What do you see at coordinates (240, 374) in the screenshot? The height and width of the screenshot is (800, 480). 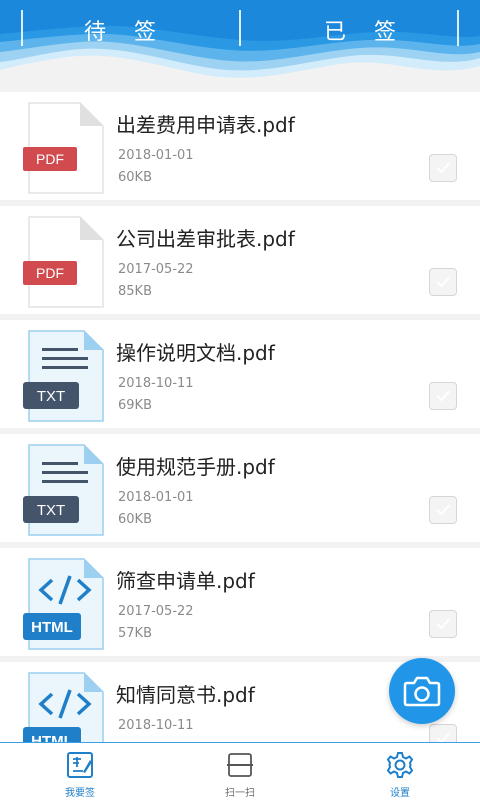 I see `list-item: TXT 操作说明文档.pdf 2018-10-11 69KB` at bounding box center [240, 374].